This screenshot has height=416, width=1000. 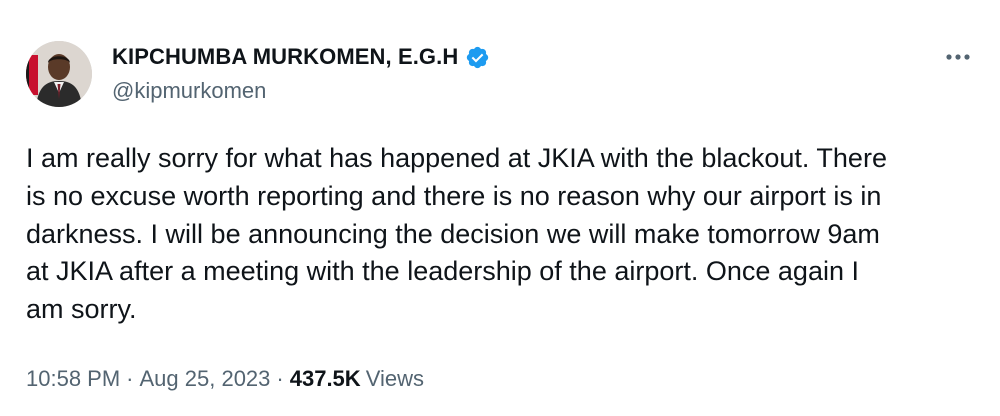 I want to click on author-handle: @kipmurkomen, so click(x=189, y=91).